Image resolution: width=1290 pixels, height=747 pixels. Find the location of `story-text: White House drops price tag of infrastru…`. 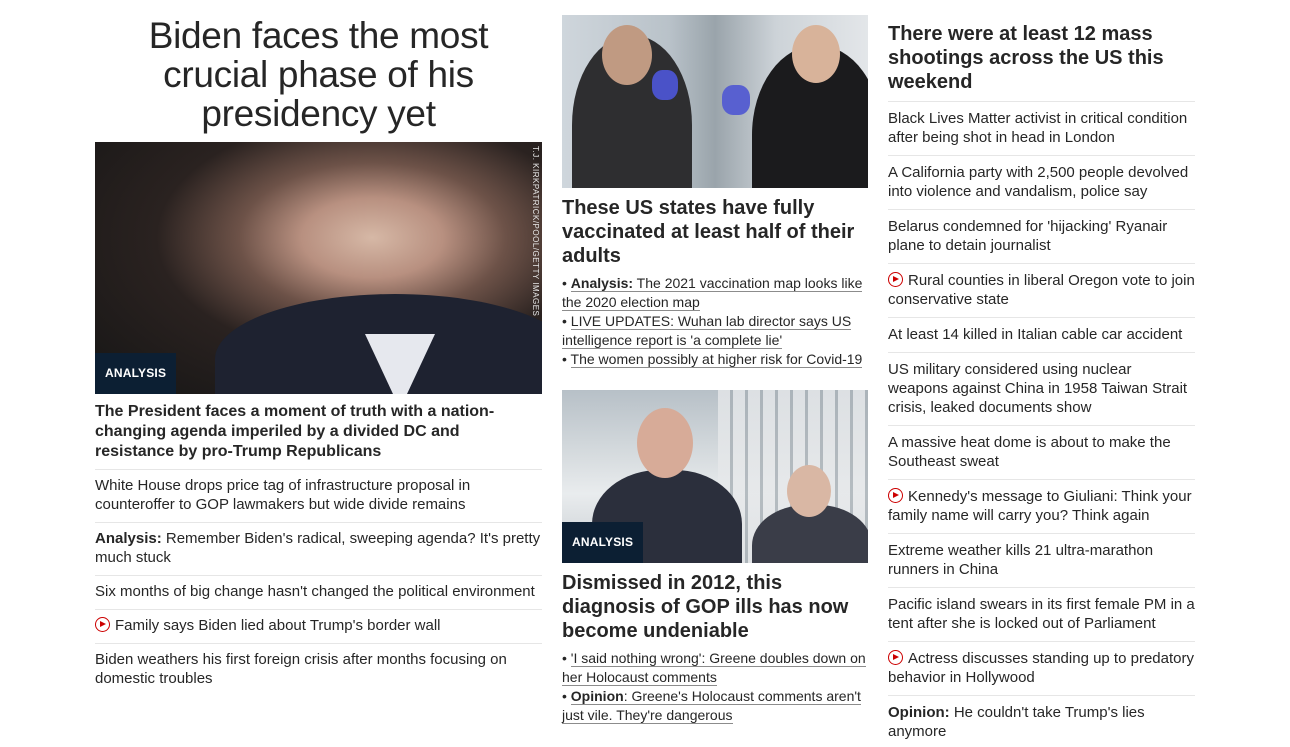

story-text: White House drops price tag of infrastru… is located at coordinates (283, 495).